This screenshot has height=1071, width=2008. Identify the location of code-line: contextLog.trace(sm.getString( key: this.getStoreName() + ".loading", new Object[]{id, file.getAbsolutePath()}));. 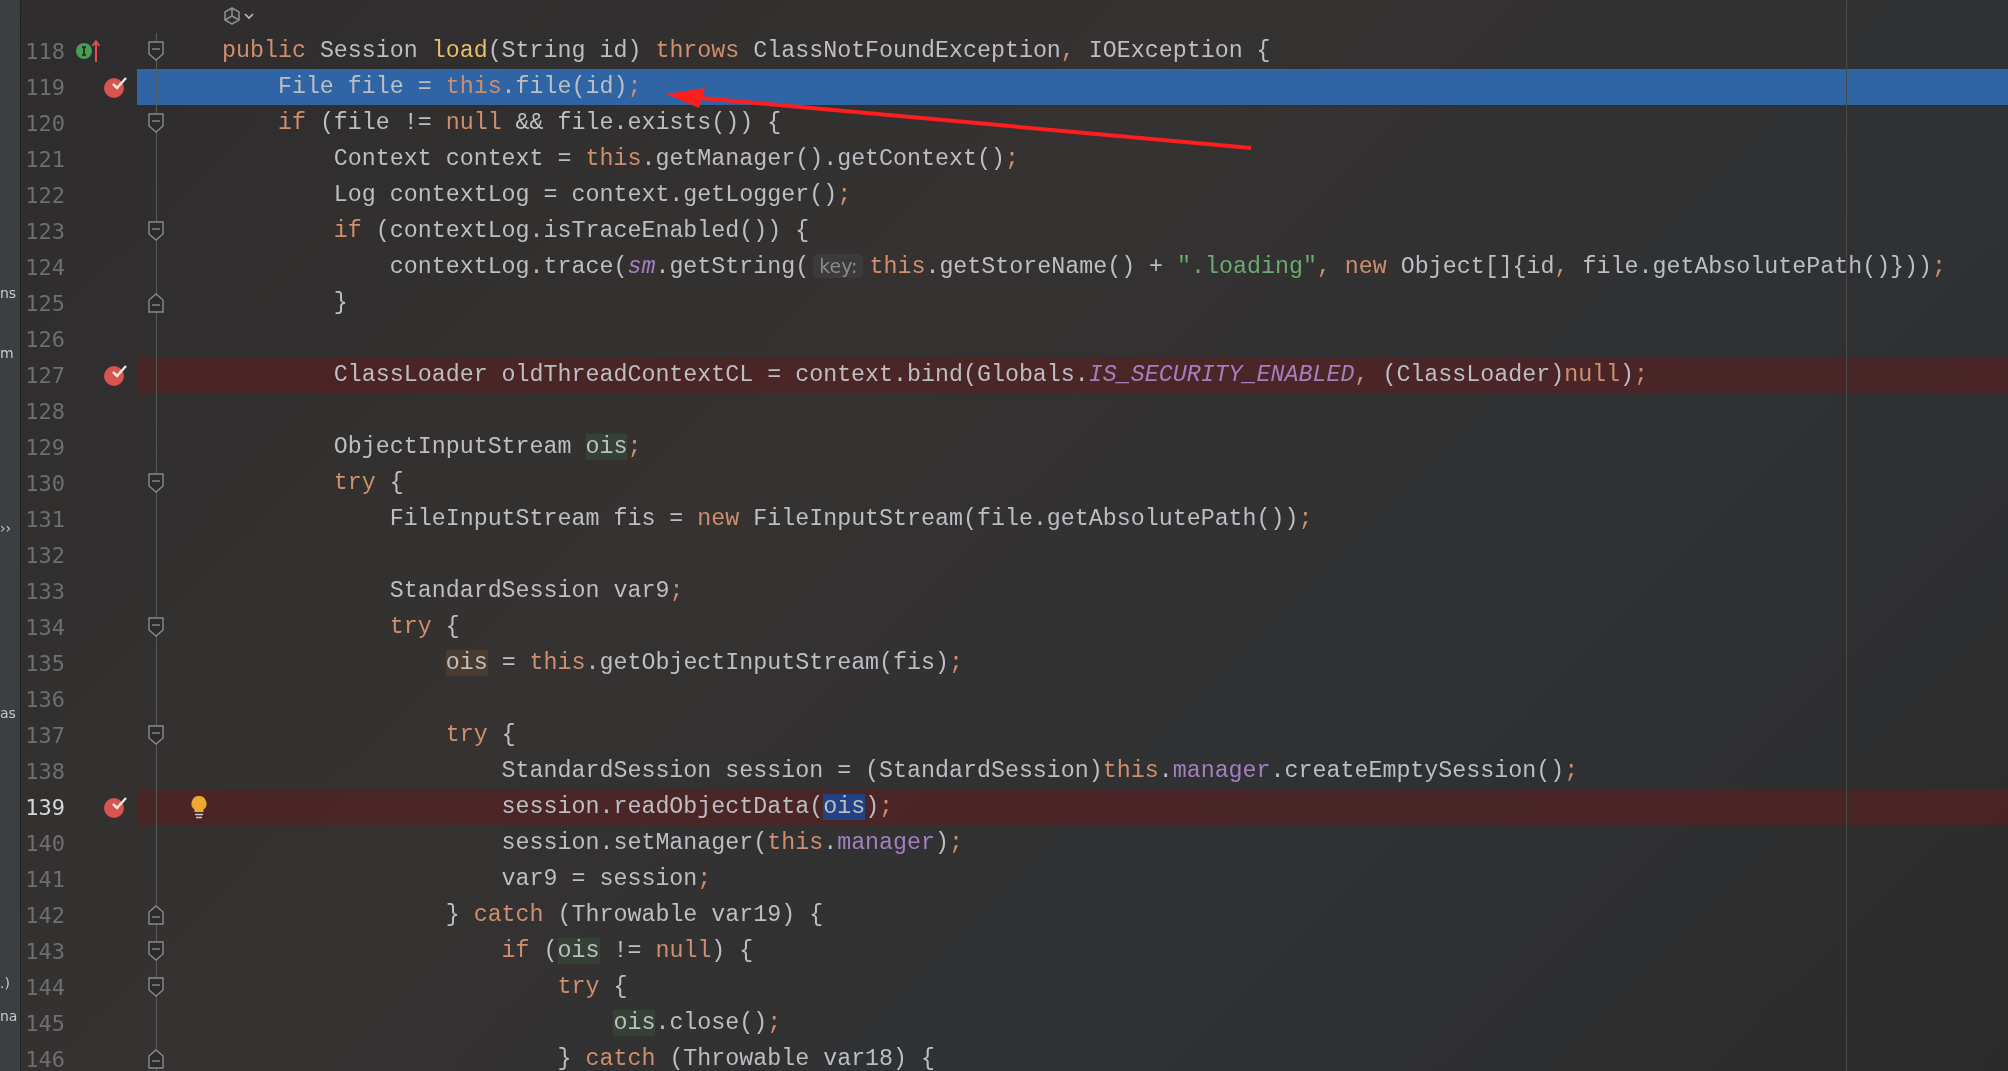
(1167, 267).